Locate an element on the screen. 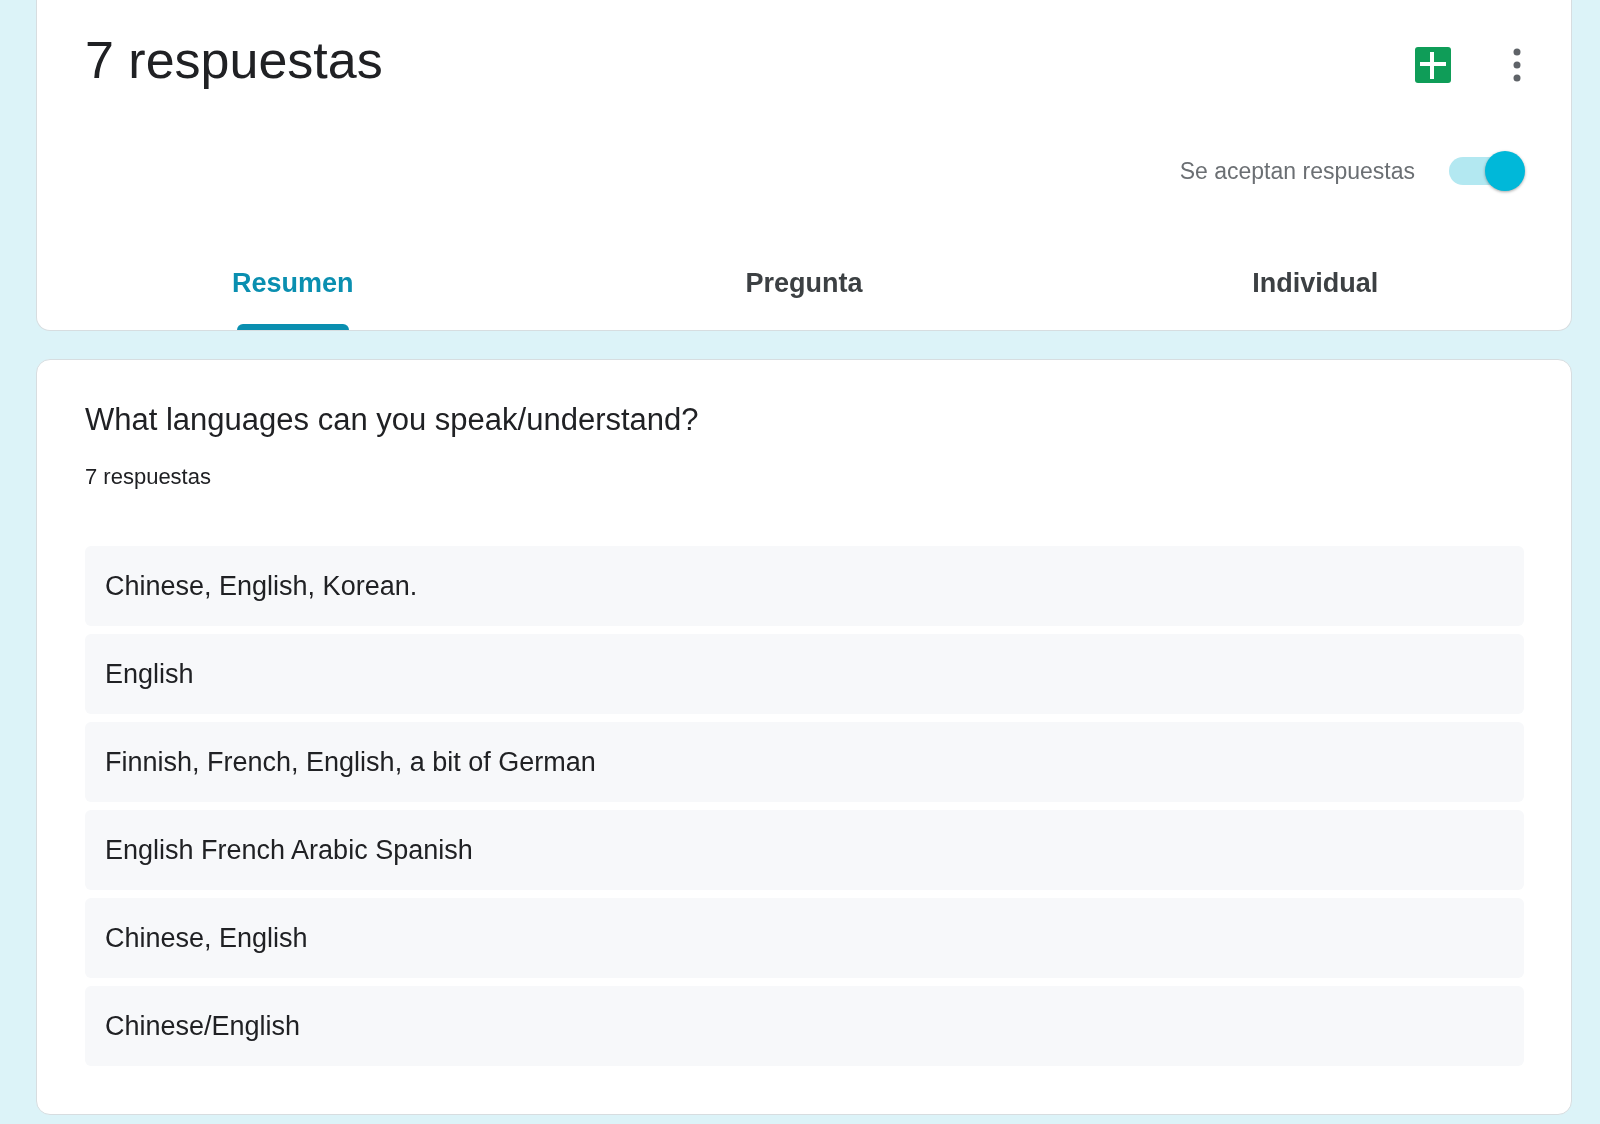 The image size is (1600, 1124). response-count: 7 respuestas is located at coordinates (148, 477).